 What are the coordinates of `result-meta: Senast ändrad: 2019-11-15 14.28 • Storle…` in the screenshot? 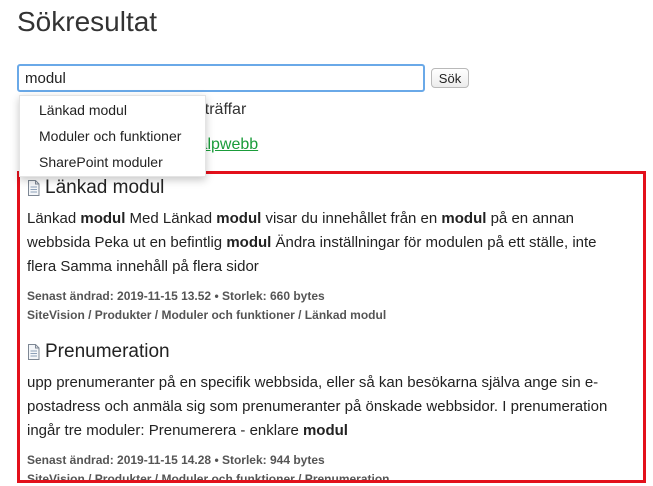 It's located at (327, 467).